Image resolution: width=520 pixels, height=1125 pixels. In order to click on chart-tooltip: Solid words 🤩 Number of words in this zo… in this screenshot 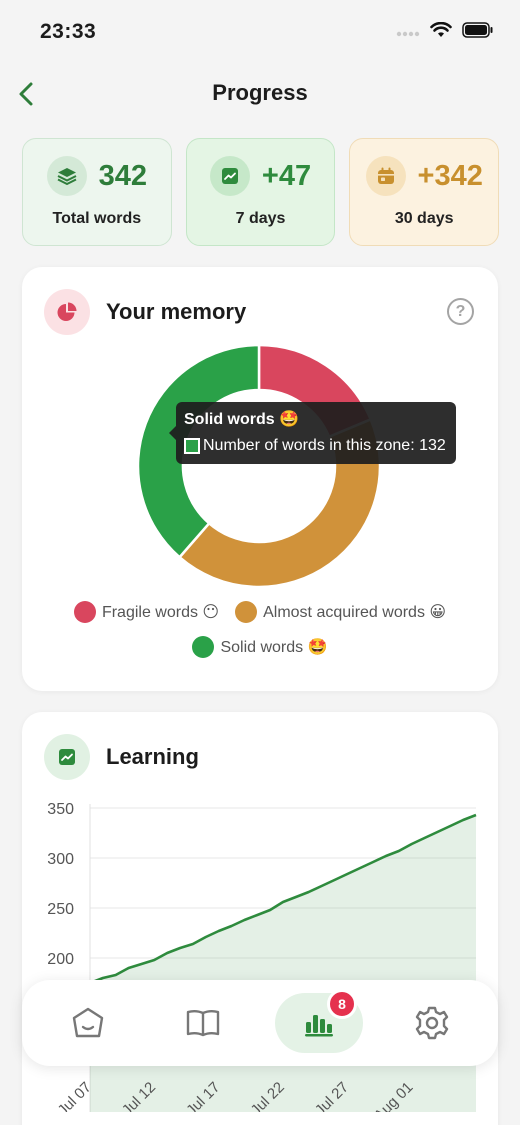, I will do `click(312, 433)`.